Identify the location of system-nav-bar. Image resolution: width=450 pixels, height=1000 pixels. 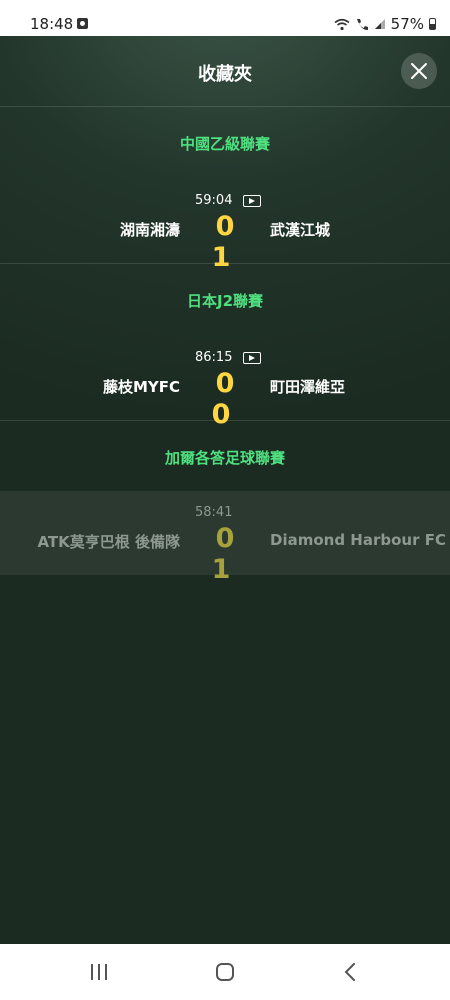
(225, 972).